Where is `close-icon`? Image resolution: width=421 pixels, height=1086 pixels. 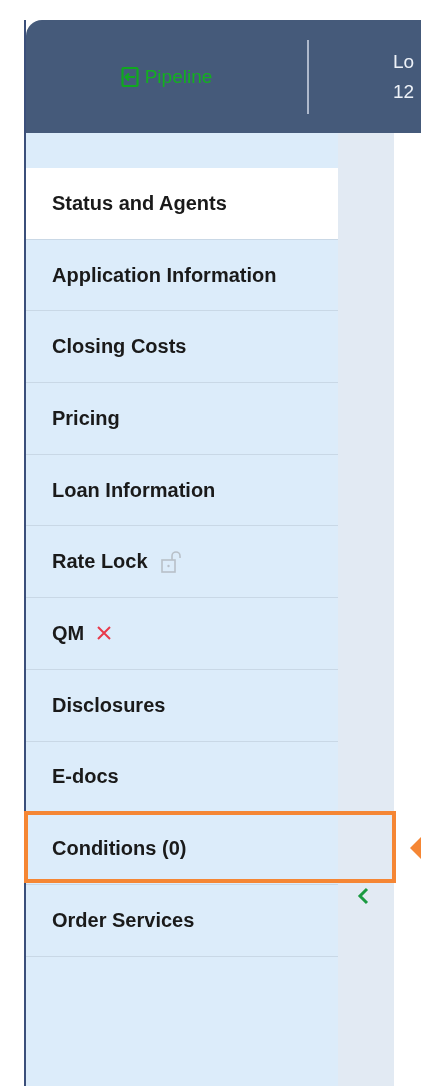
close-icon is located at coordinates (104, 633).